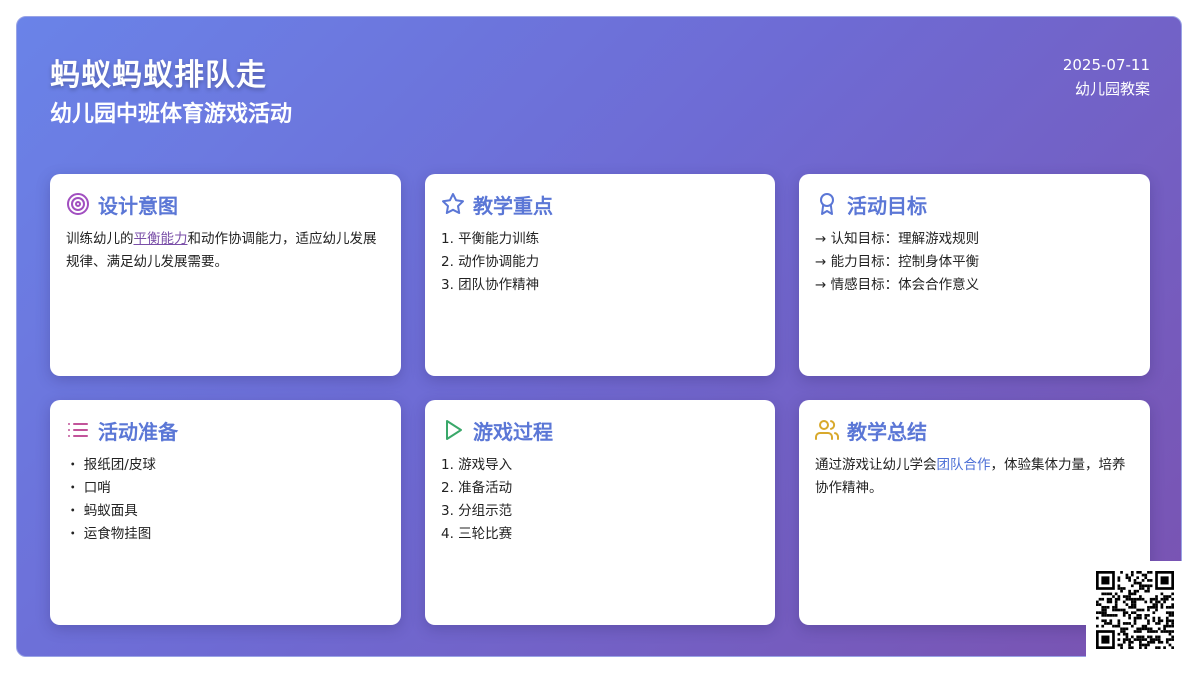  Describe the element at coordinates (221, 250) in the screenshot. I see `card-text: 训练幼儿的平衡能力和动作协调能力，适应幼儿发展规律、满足幼儿发展需要。` at that location.